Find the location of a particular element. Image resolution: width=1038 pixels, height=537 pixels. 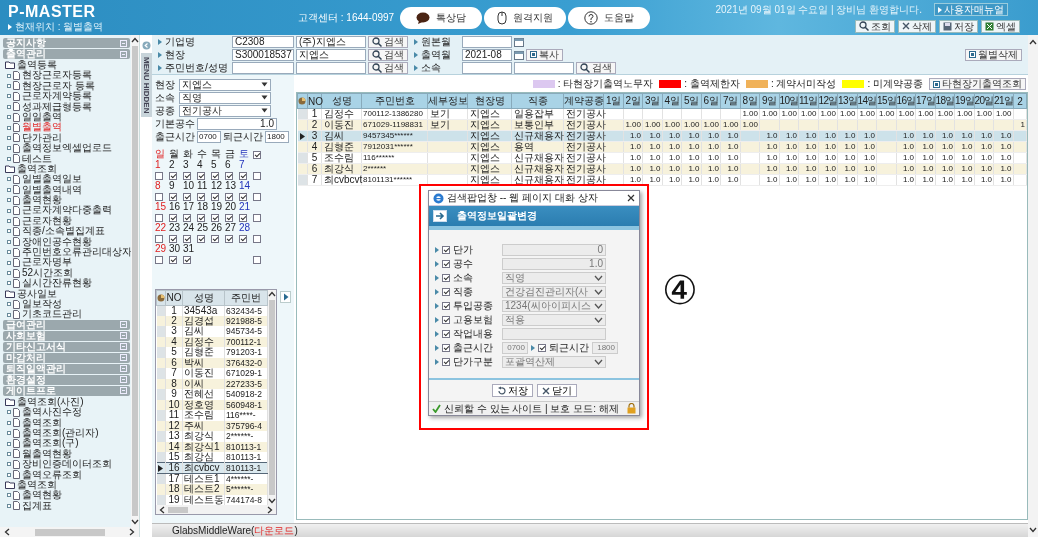

table-row: 6 박씨 376432-0 is located at coordinates (212, 362).